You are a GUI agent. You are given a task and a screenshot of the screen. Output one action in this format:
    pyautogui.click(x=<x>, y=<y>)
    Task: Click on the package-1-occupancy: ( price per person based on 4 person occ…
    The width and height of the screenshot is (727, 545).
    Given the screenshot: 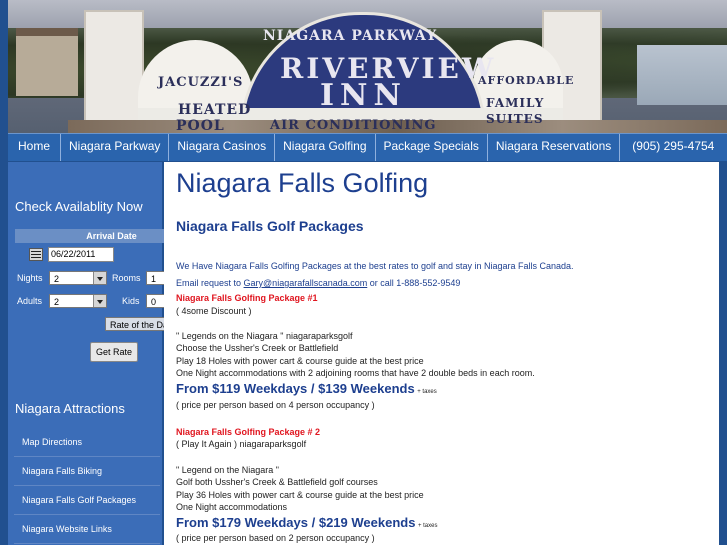 What is the action you would take?
    pyautogui.click(x=275, y=405)
    